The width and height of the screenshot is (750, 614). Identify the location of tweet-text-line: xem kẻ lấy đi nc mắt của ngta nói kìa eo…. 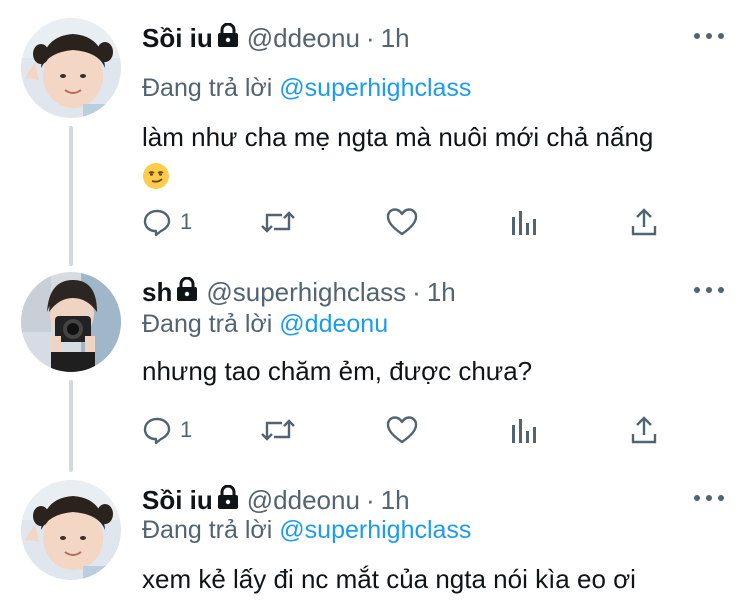
(389, 579).